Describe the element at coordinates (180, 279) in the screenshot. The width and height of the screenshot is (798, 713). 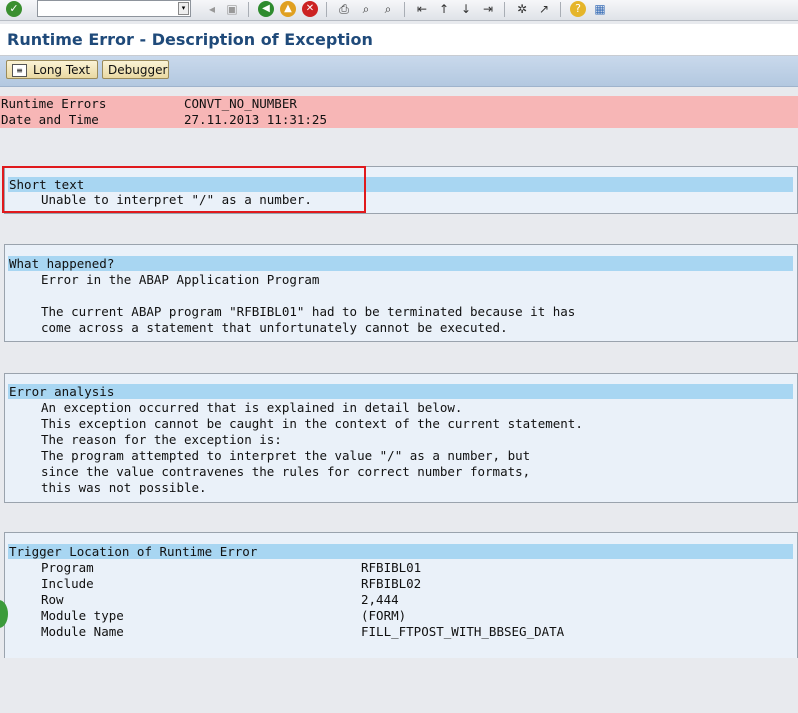
I see `what-happened-line: Error in the ABAP Application Program` at that location.